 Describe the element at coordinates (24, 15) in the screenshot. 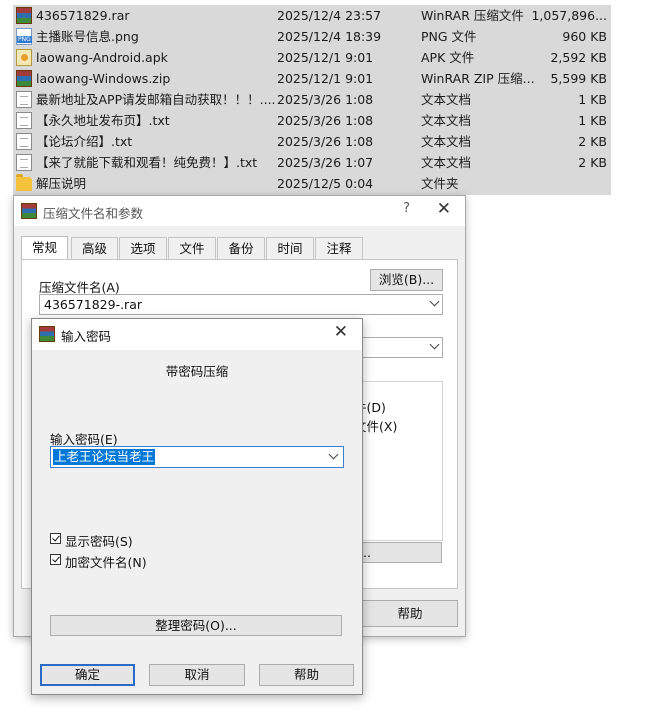

I see `rar-icon` at that location.